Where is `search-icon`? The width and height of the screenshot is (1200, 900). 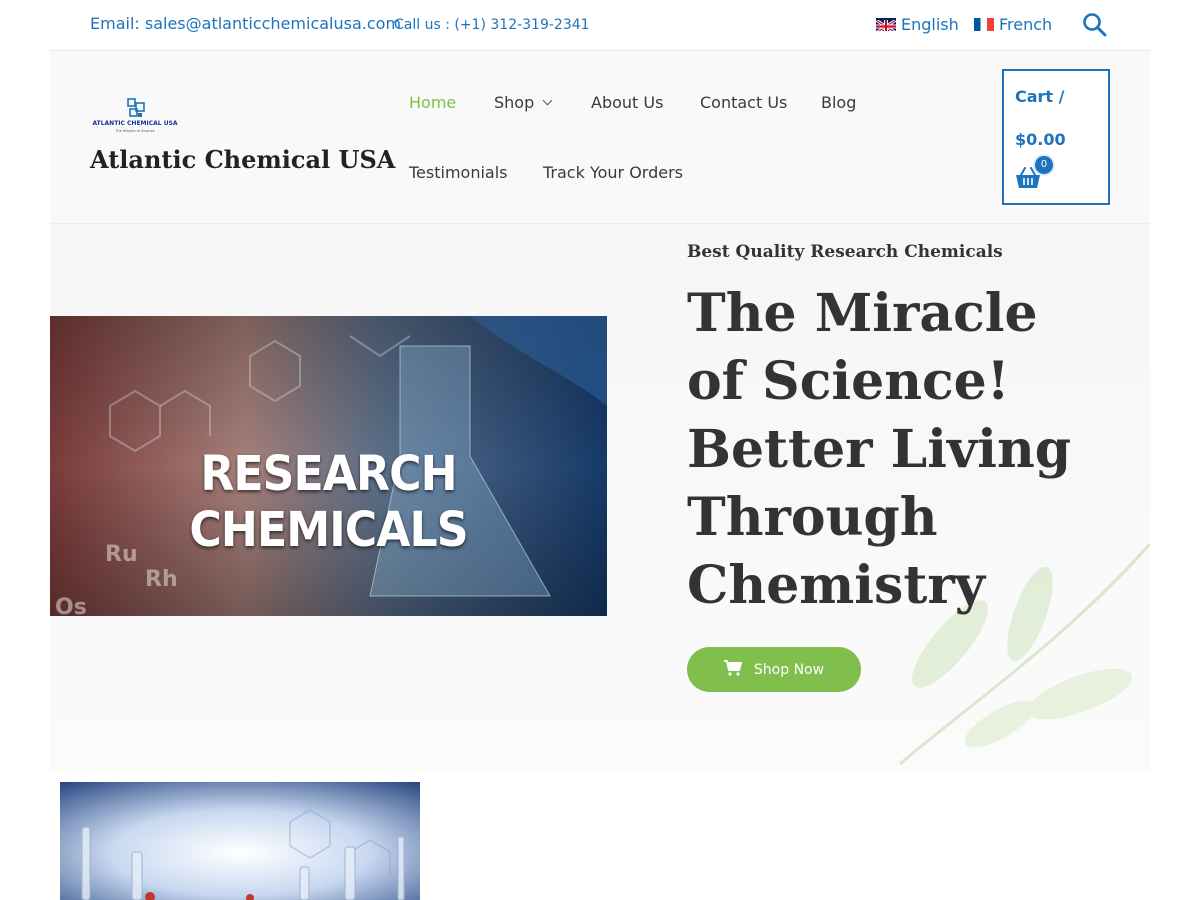 search-icon is located at coordinates (1095, 25).